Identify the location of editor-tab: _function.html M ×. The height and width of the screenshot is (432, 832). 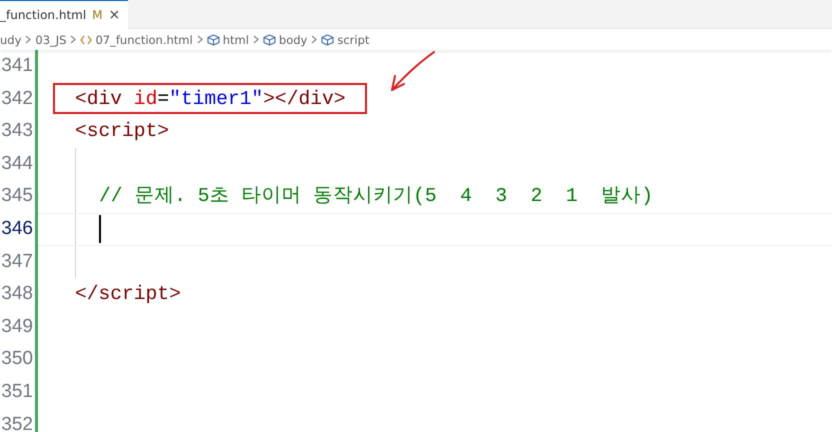
(64, 14).